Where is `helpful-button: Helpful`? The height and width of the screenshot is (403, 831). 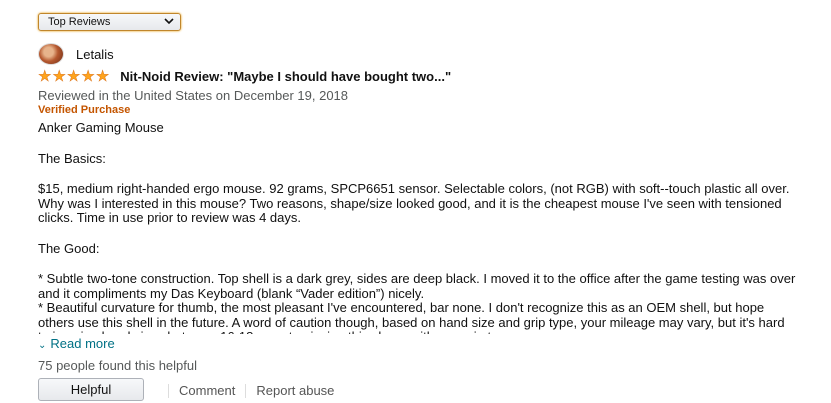 helpful-button: Helpful is located at coordinates (91, 389).